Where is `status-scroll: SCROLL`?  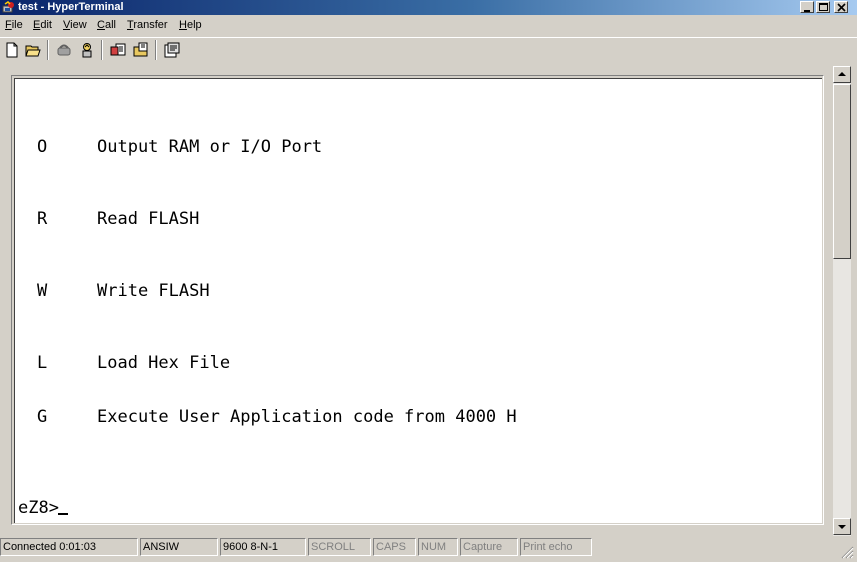 status-scroll: SCROLL is located at coordinates (339, 547).